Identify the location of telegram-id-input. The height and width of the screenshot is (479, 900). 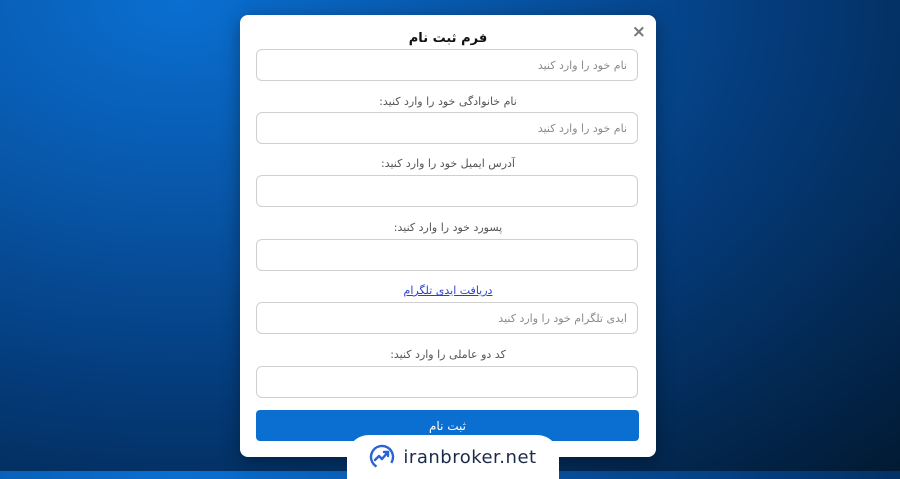
(447, 318).